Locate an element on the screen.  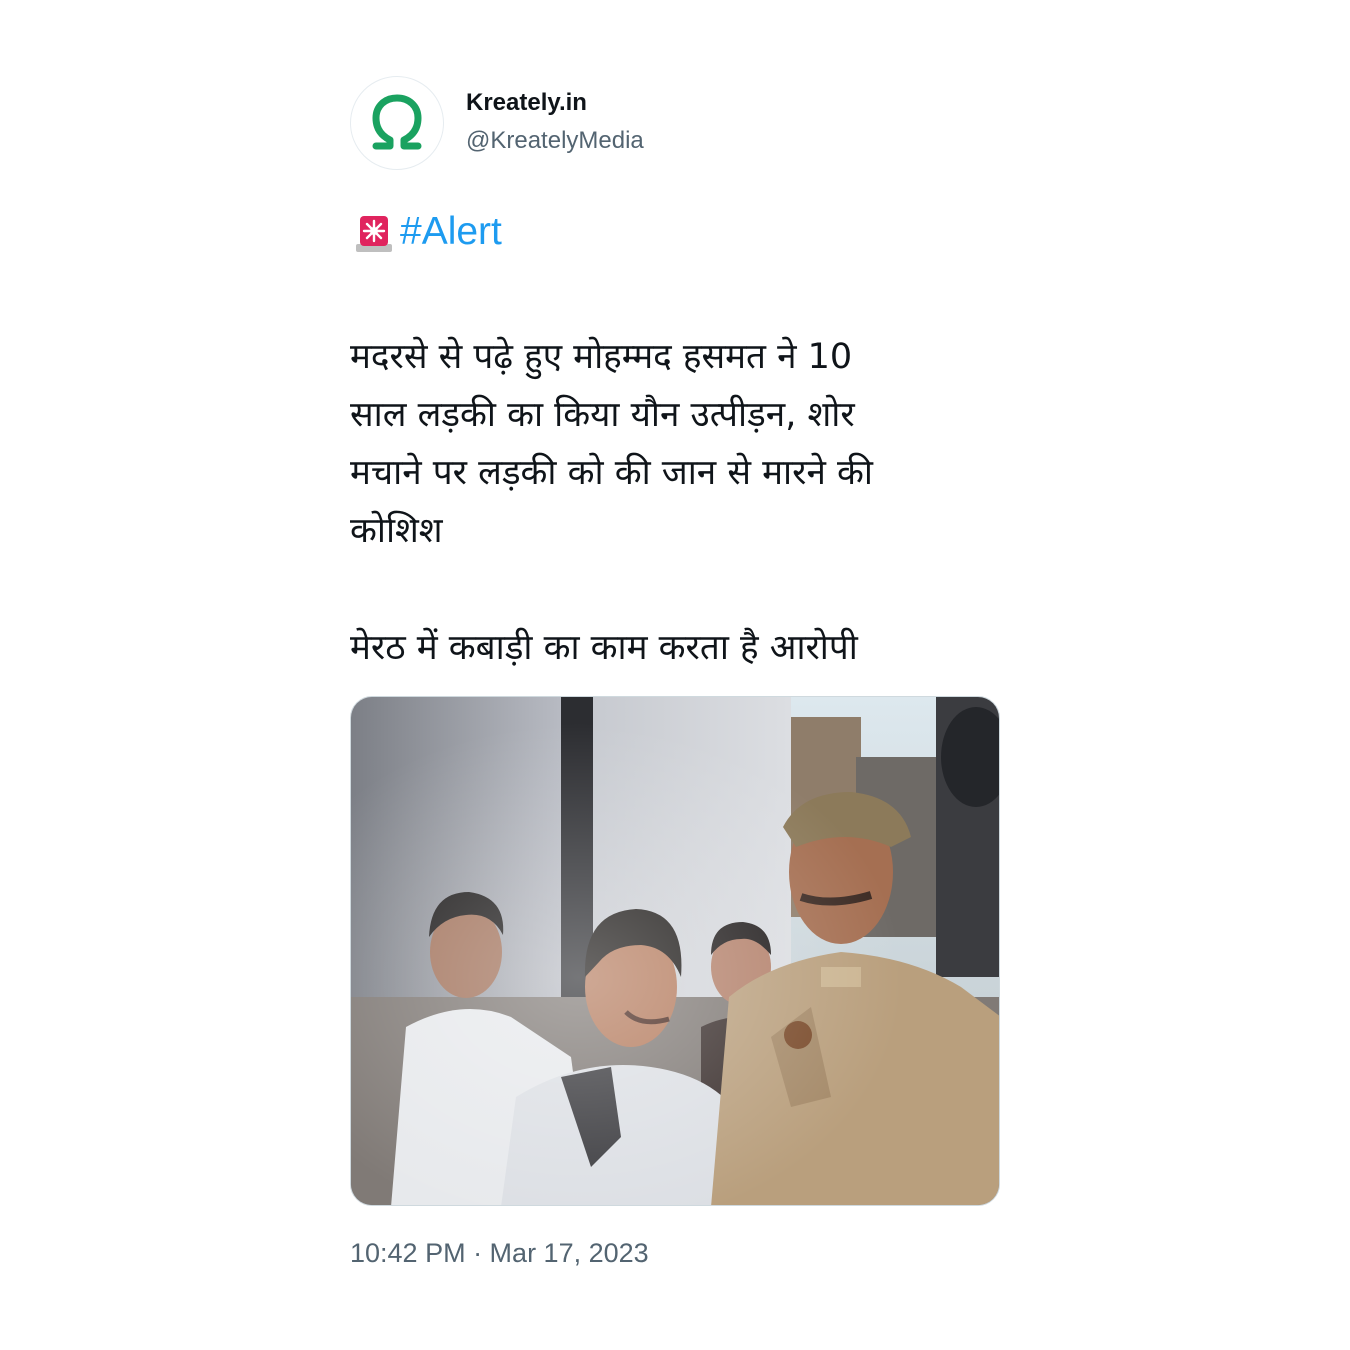
tweet-header: Kreately.in @KreatelyMedia is located at coordinates (675, 123).